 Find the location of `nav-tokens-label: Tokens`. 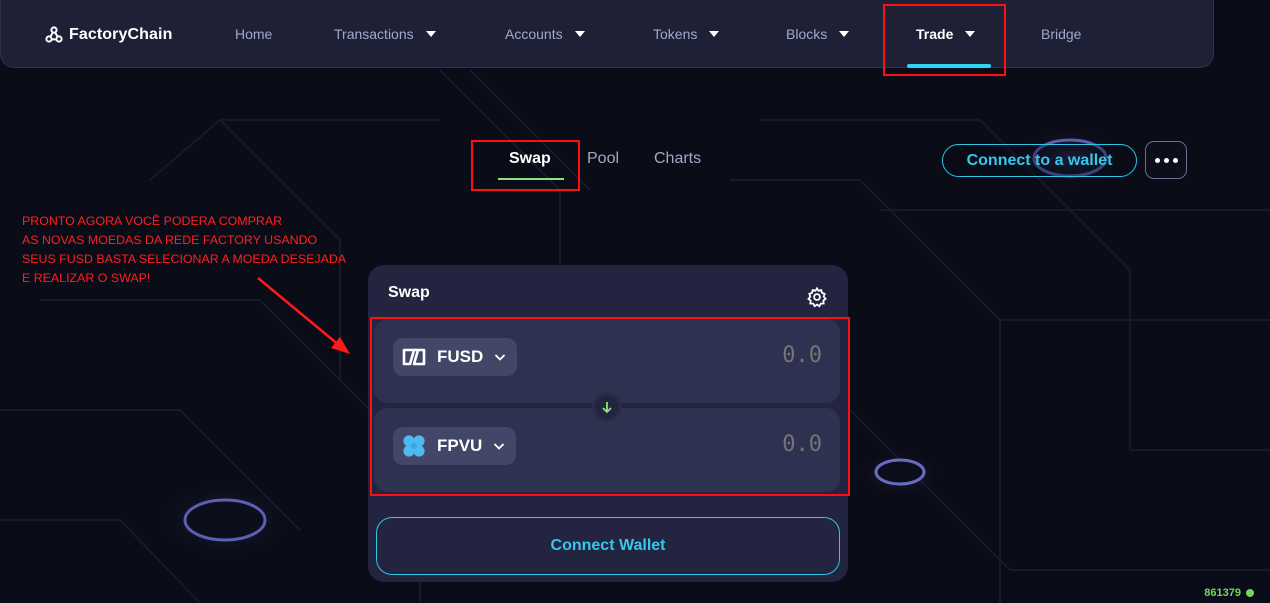

nav-tokens-label: Tokens is located at coordinates (675, 34).